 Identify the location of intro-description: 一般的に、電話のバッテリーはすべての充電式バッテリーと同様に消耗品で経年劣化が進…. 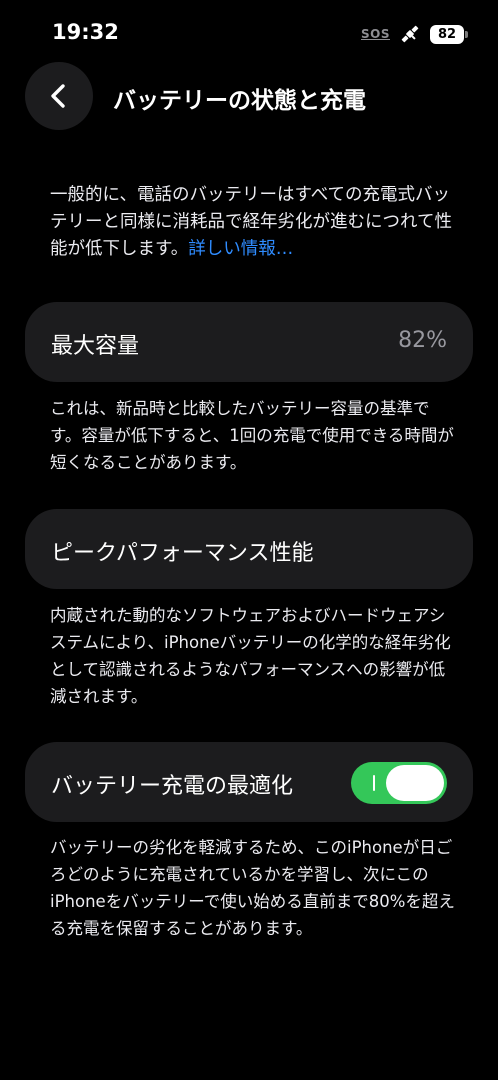
(255, 222).